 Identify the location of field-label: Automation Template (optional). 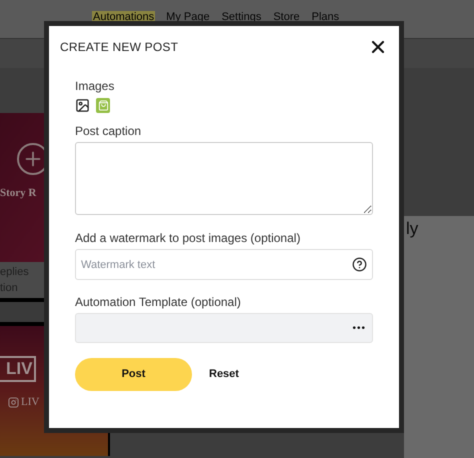
(158, 302).